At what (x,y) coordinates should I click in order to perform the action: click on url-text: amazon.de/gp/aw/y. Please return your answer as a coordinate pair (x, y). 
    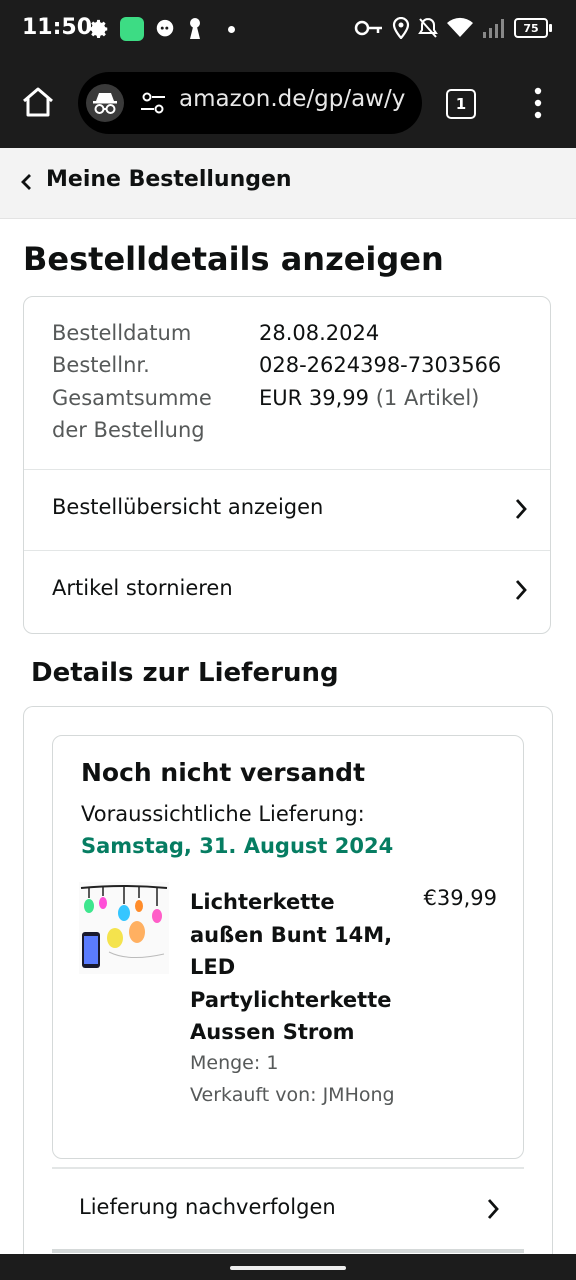
    Looking at the image, I should click on (297, 99).